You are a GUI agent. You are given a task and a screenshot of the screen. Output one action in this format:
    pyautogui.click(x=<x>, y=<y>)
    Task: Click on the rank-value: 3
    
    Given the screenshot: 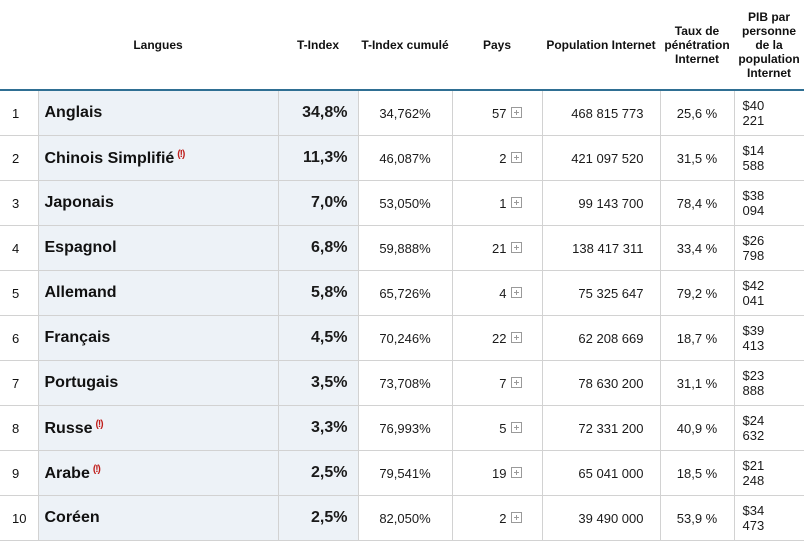 What is the action you would take?
    pyautogui.click(x=16, y=203)
    